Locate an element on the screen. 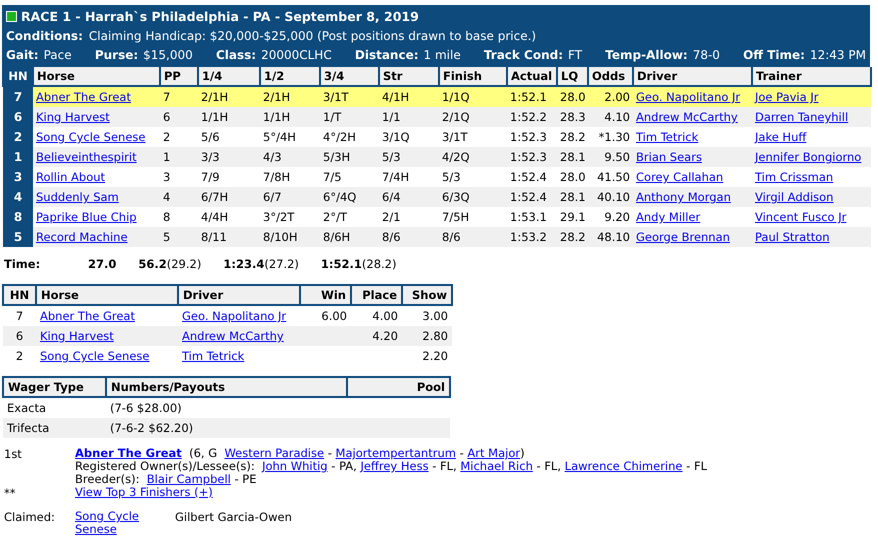 Image resolution: width=878 pixels, height=545 pixels. table-cell: 4.20 is located at coordinates (376, 336).